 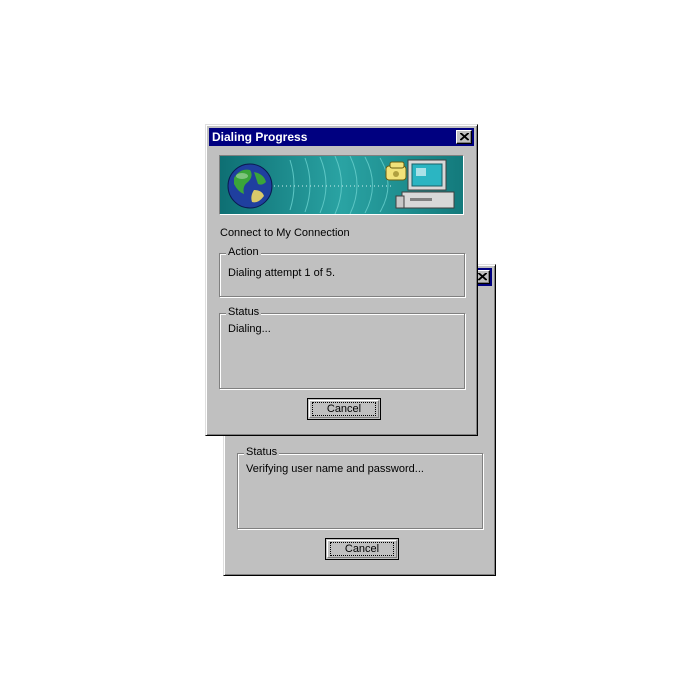 I want to click on front-dialog-titlebar: Dialing Progress, so click(x=341, y=137).